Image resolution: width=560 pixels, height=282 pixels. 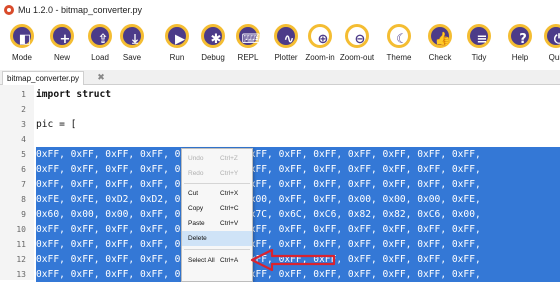 What do you see at coordinates (280, 11) in the screenshot?
I see `title-bar: Mu 1.2.0 - bitmap_converter.py` at bounding box center [280, 11].